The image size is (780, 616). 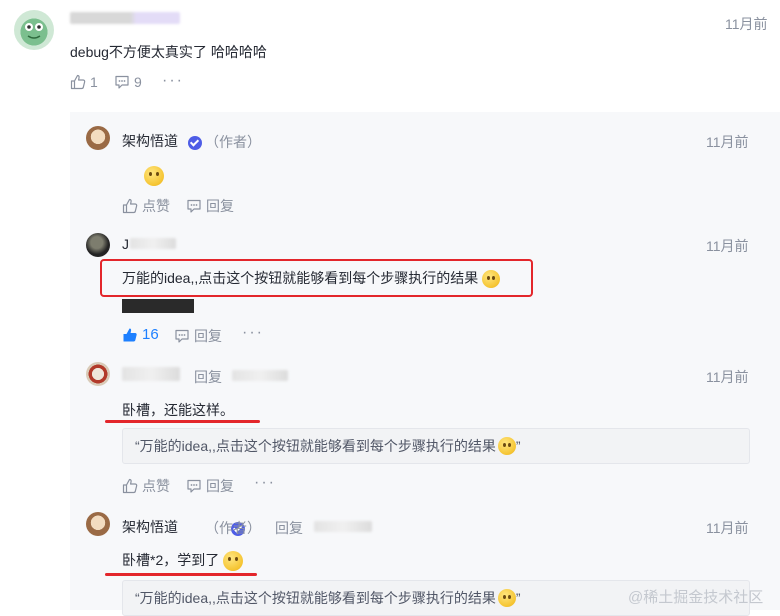 What do you see at coordinates (156, 486) in the screenshot?
I see `reply-3-like-label: 点赞` at bounding box center [156, 486].